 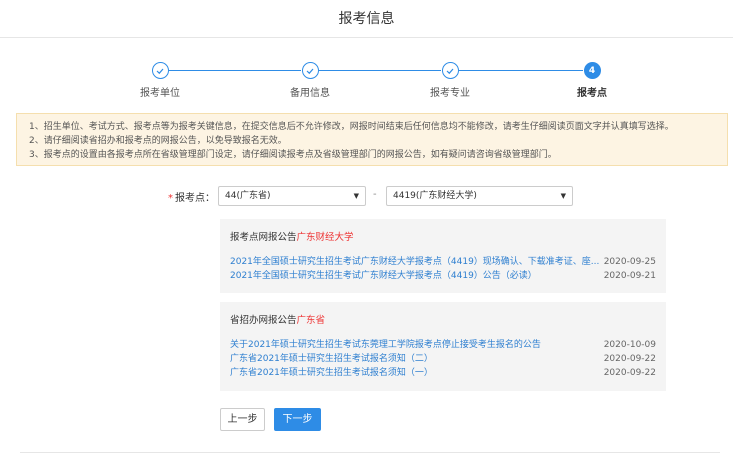 I want to click on step-label: 报考单位, so click(x=160, y=93).